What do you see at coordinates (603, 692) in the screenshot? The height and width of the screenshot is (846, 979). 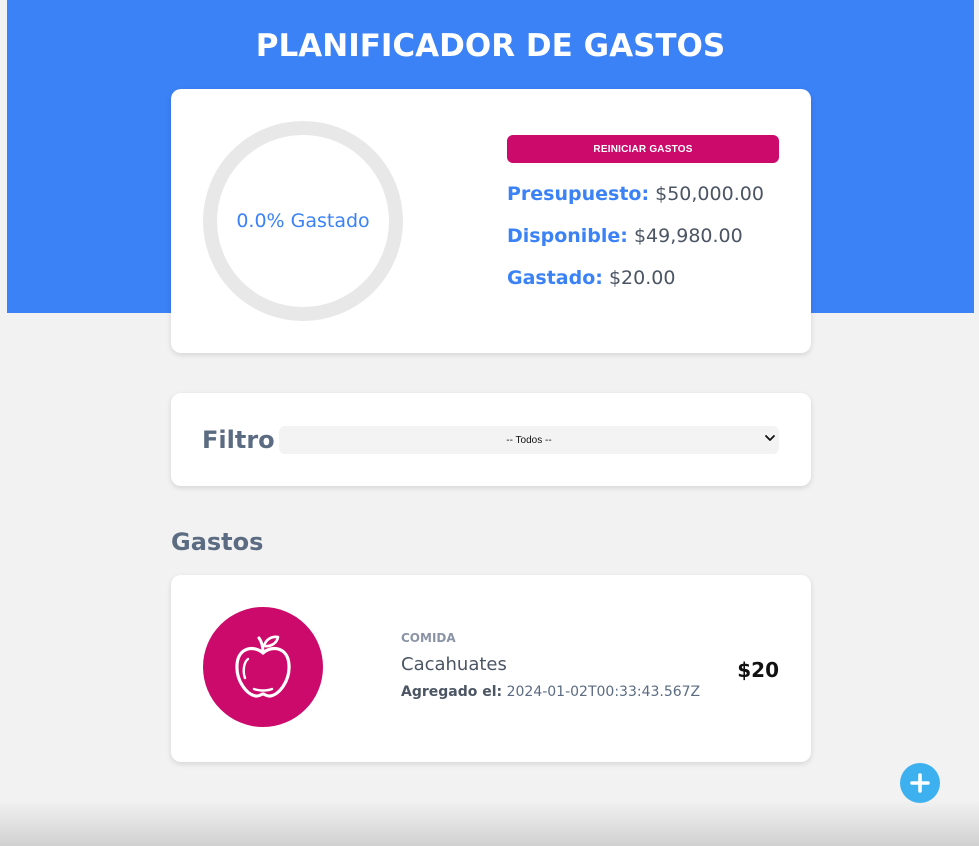 I see `expense-date-value: 2024-01-02T00:33:43.567Z` at bounding box center [603, 692].